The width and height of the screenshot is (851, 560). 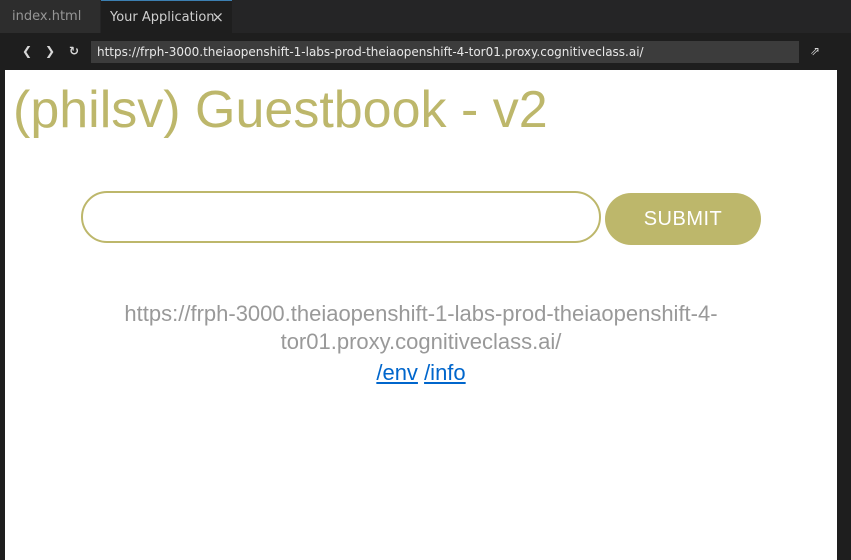 I want to click on page-title: (philsv) Guestbook - v2, so click(x=280, y=110).